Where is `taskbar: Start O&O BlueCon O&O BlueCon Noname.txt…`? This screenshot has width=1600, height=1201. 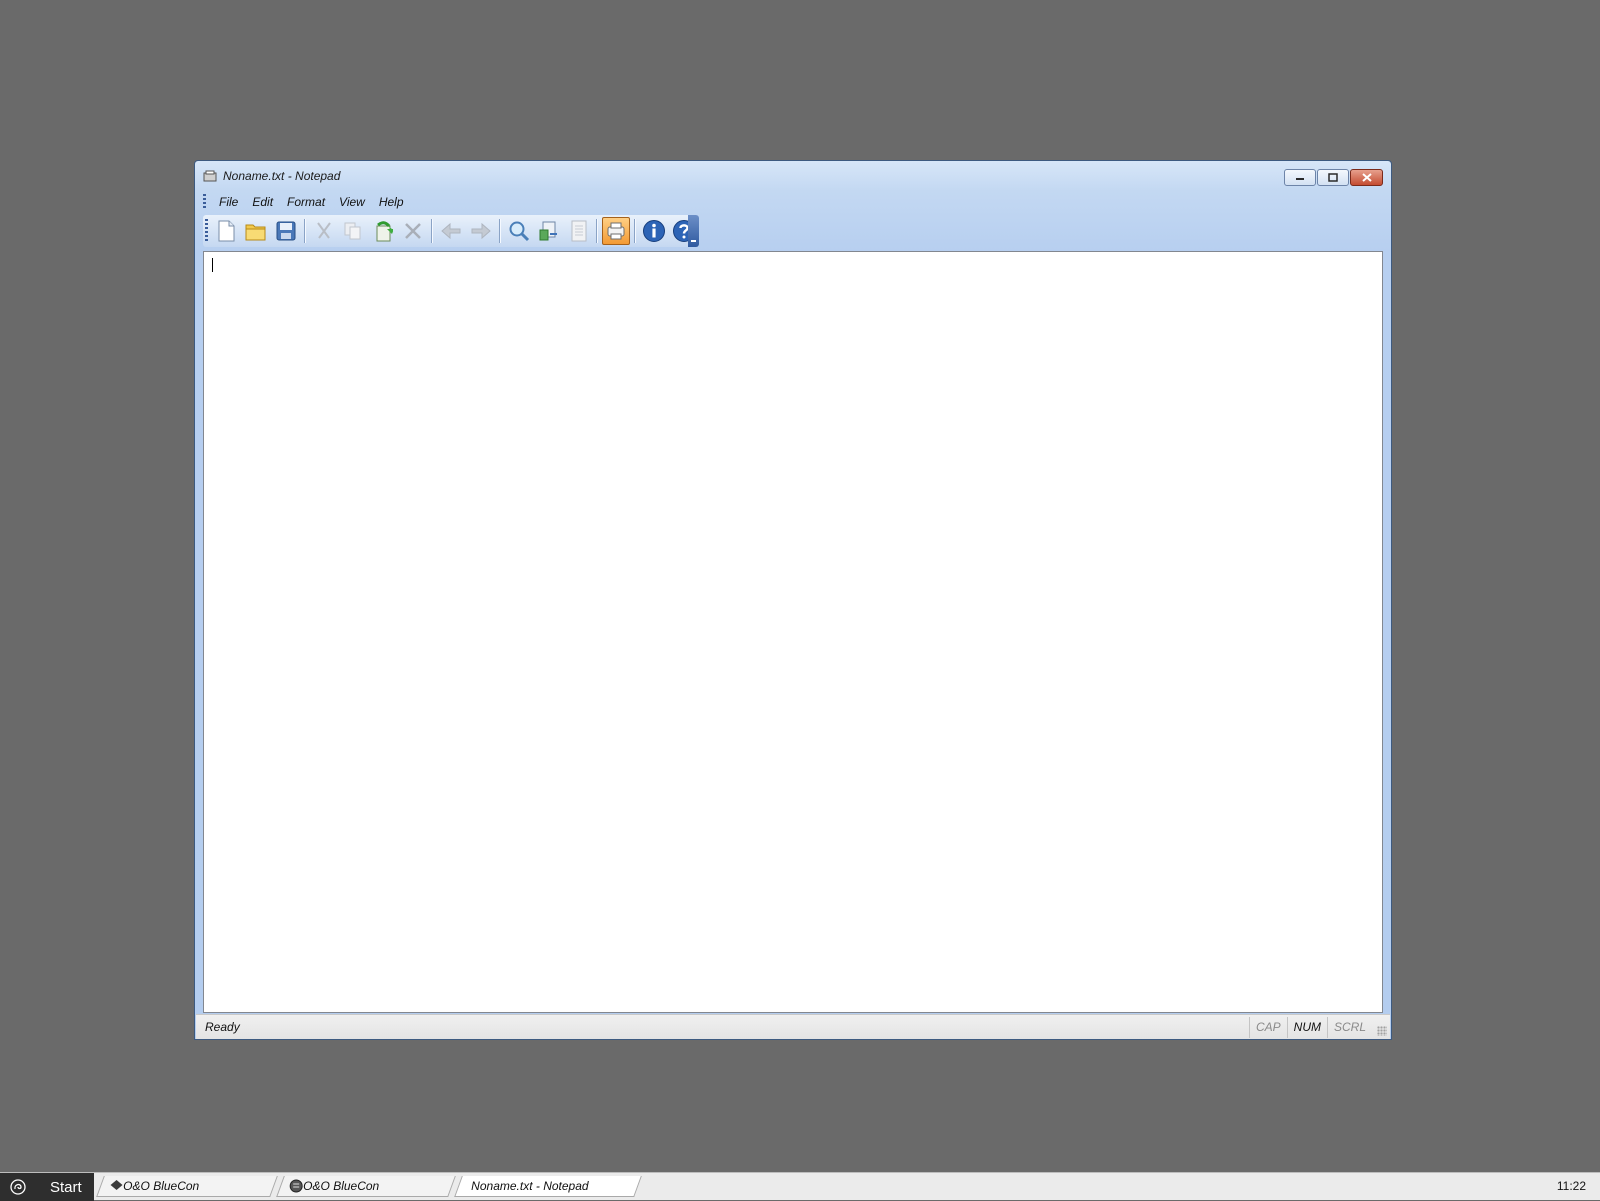
taskbar: Start O&O BlueCon O&O BlueCon Noname.txt… is located at coordinates (800, 1186).